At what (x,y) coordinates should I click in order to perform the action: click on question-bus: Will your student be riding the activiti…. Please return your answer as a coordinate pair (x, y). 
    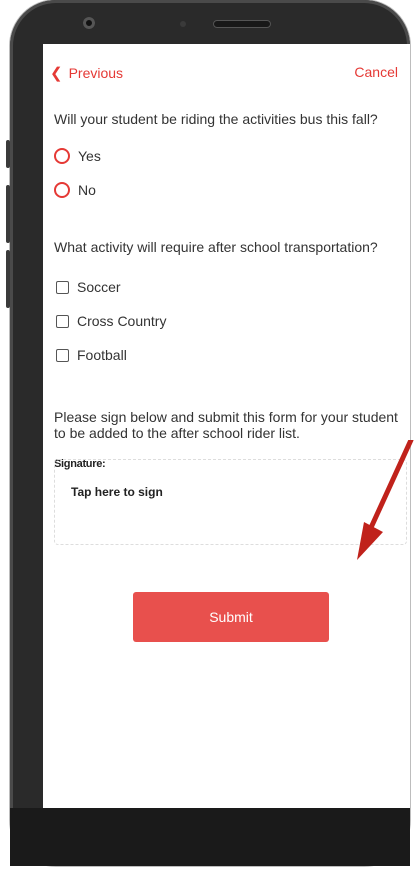
    Looking at the image, I should click on (216, 119).